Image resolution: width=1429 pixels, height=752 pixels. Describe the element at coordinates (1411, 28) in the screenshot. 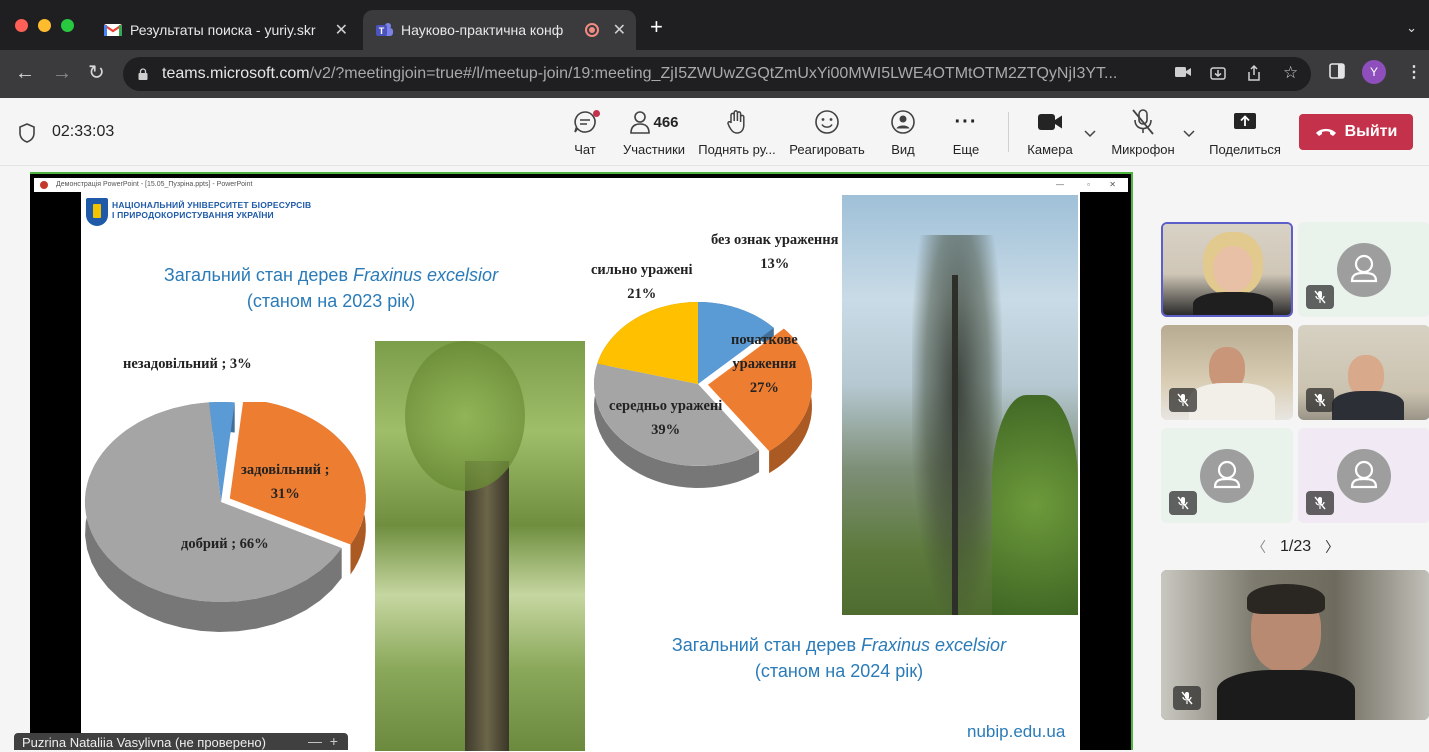

I see `tab-search-chevron-icon: ⌄` at that location.